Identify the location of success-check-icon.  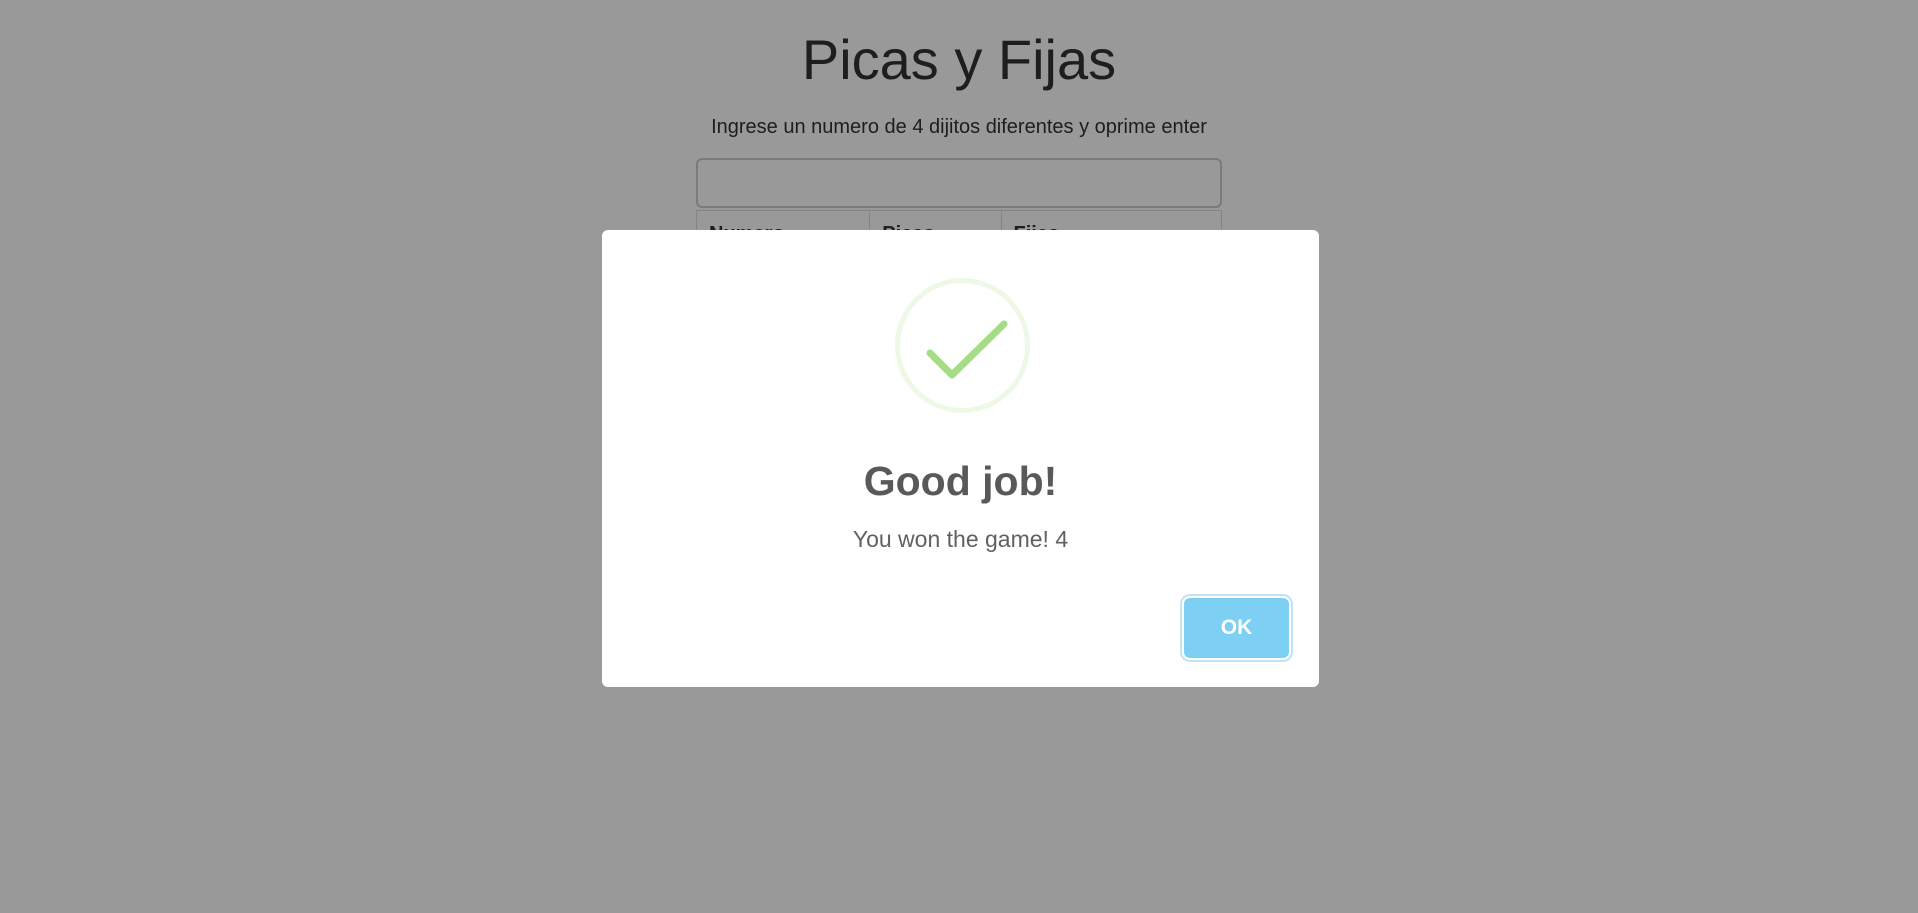
(962, 345).